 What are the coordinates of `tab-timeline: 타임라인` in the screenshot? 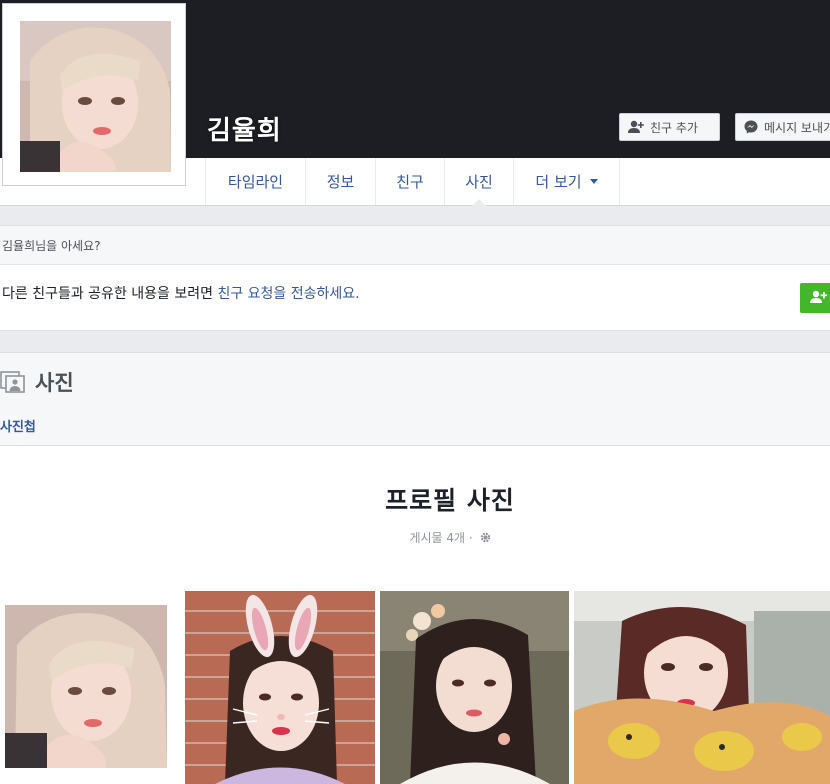 It's located at (255, 181).